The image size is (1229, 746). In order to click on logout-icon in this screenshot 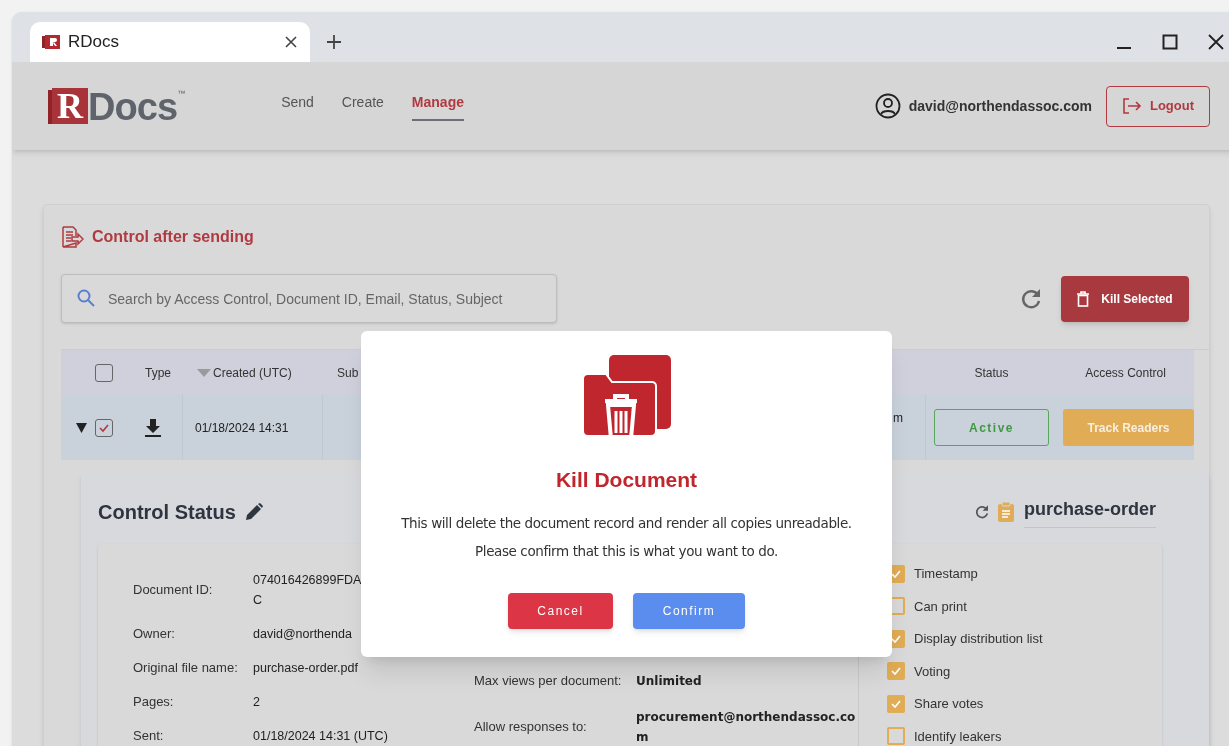, I will do `click(1131, 106)`.